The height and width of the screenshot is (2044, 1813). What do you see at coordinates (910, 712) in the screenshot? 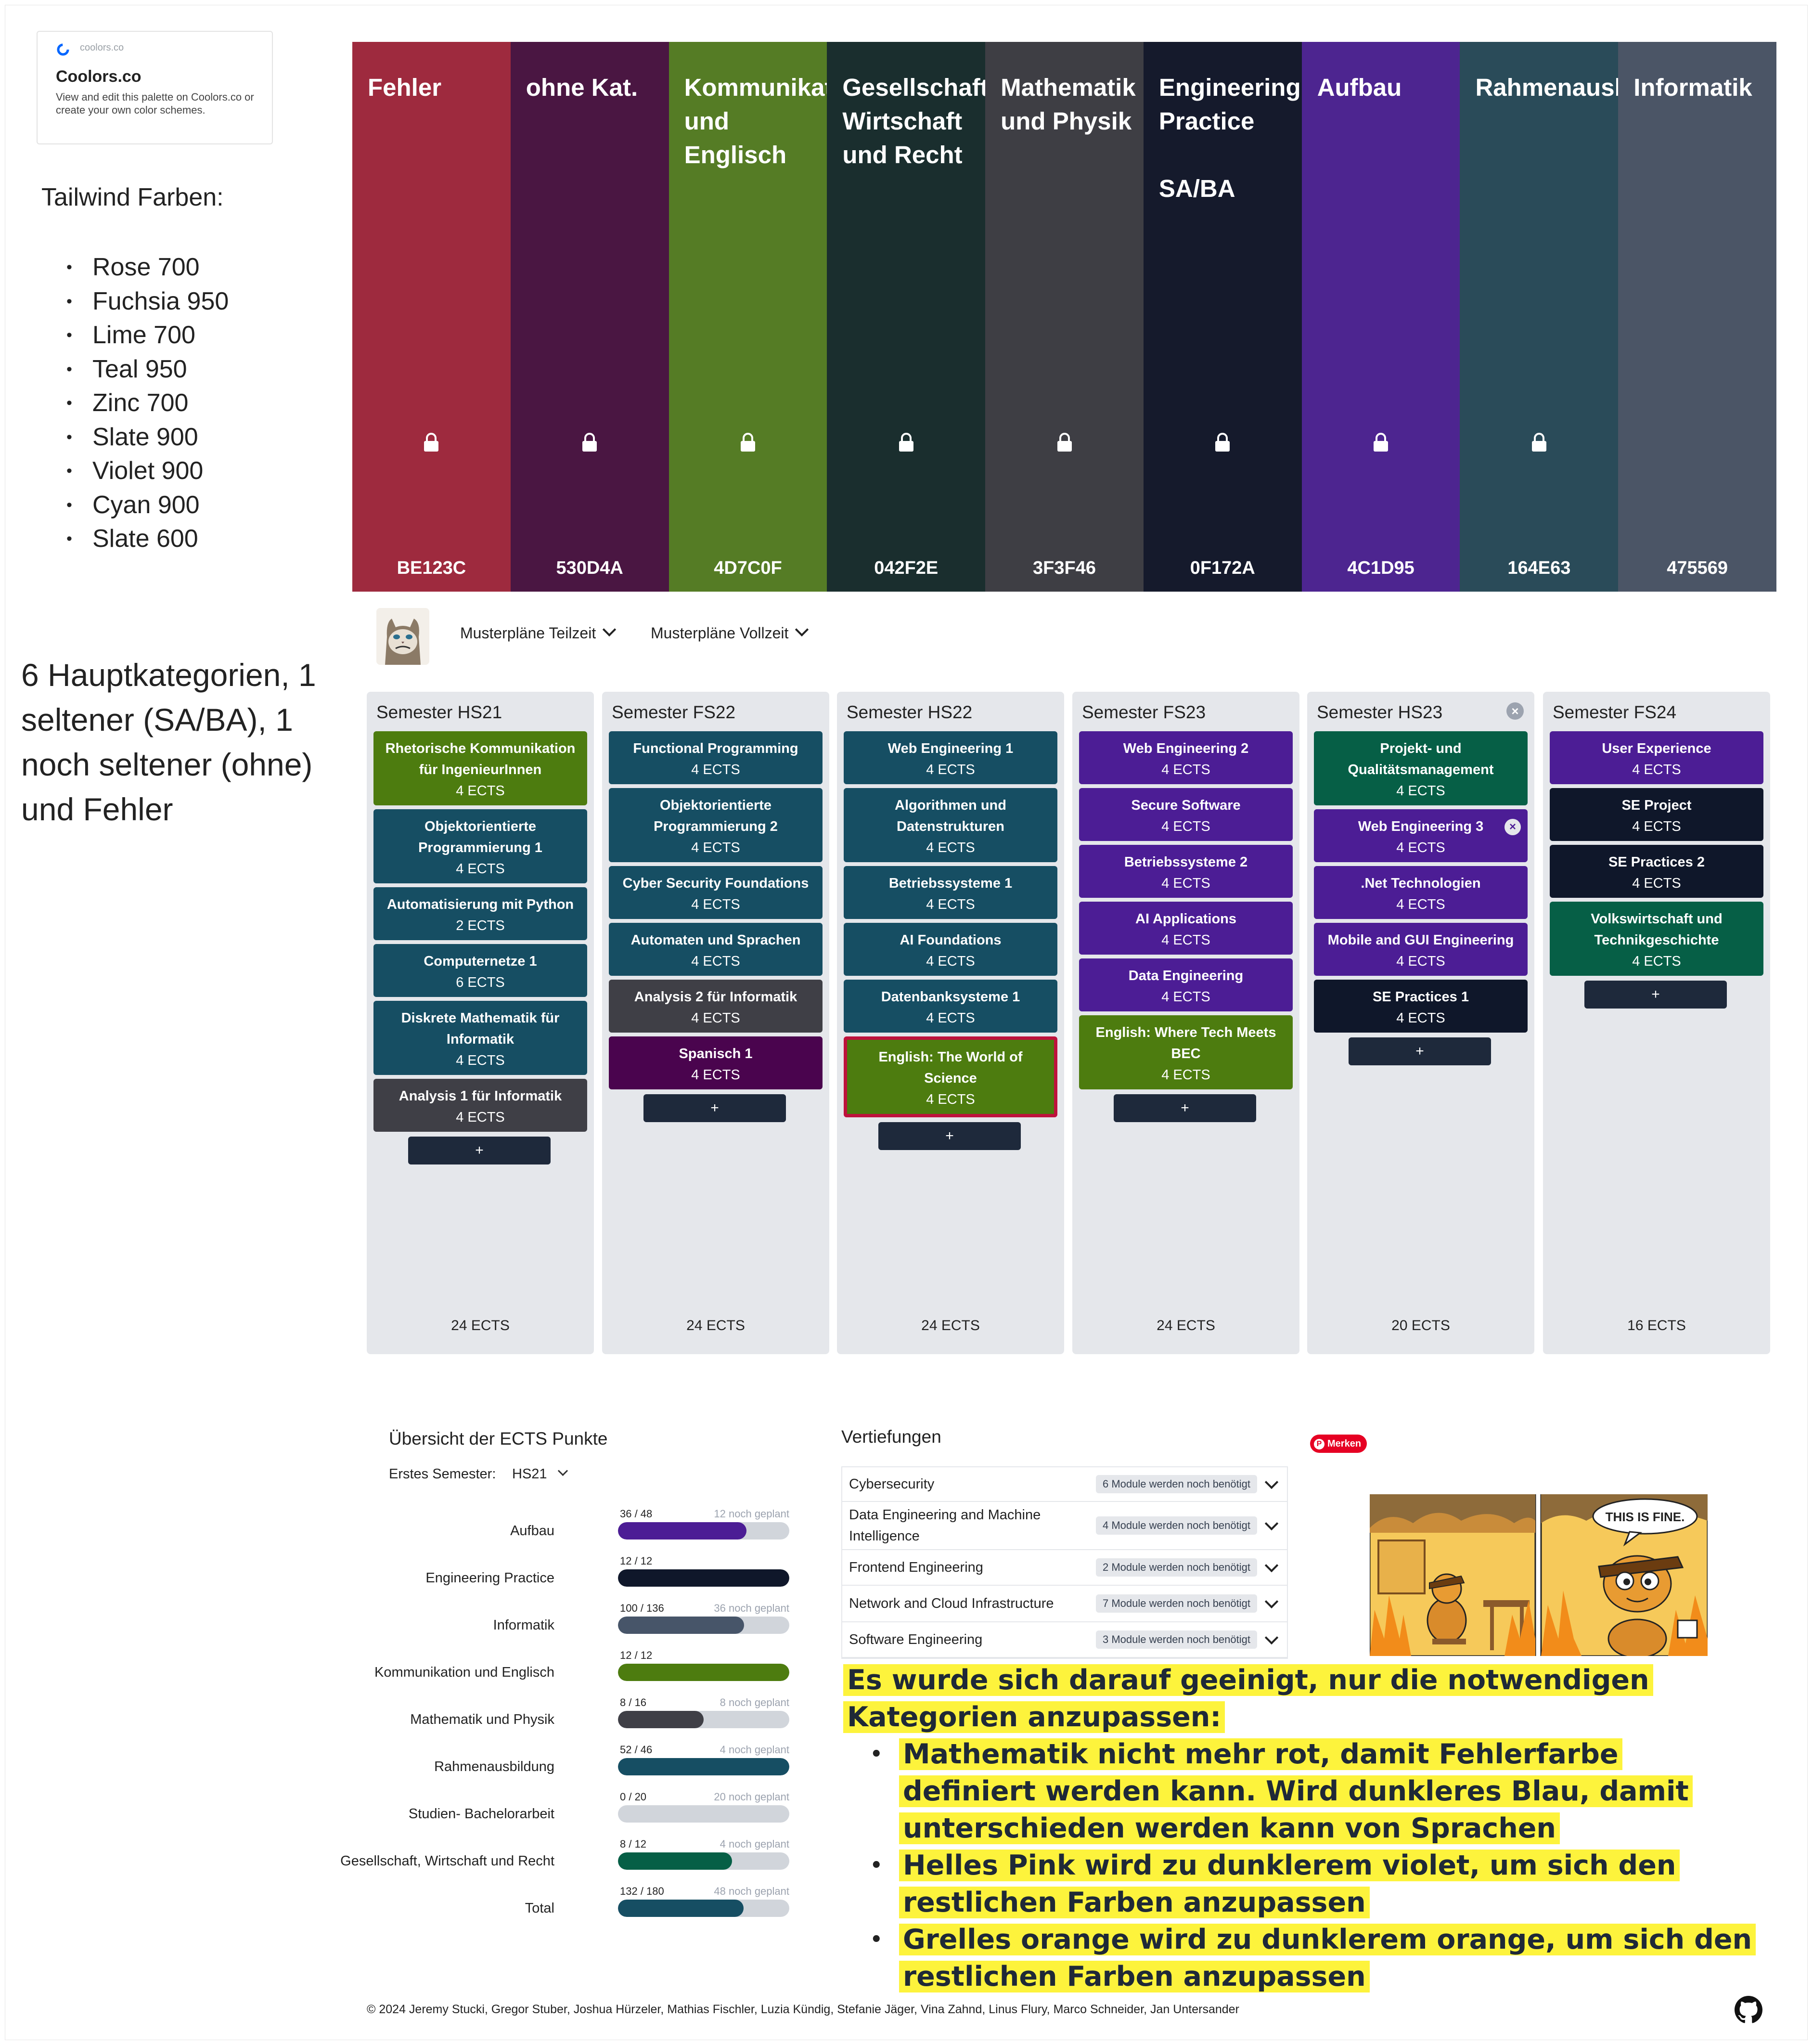
I see `semester-title: Semester HS22` at bounding box center [910, 712].